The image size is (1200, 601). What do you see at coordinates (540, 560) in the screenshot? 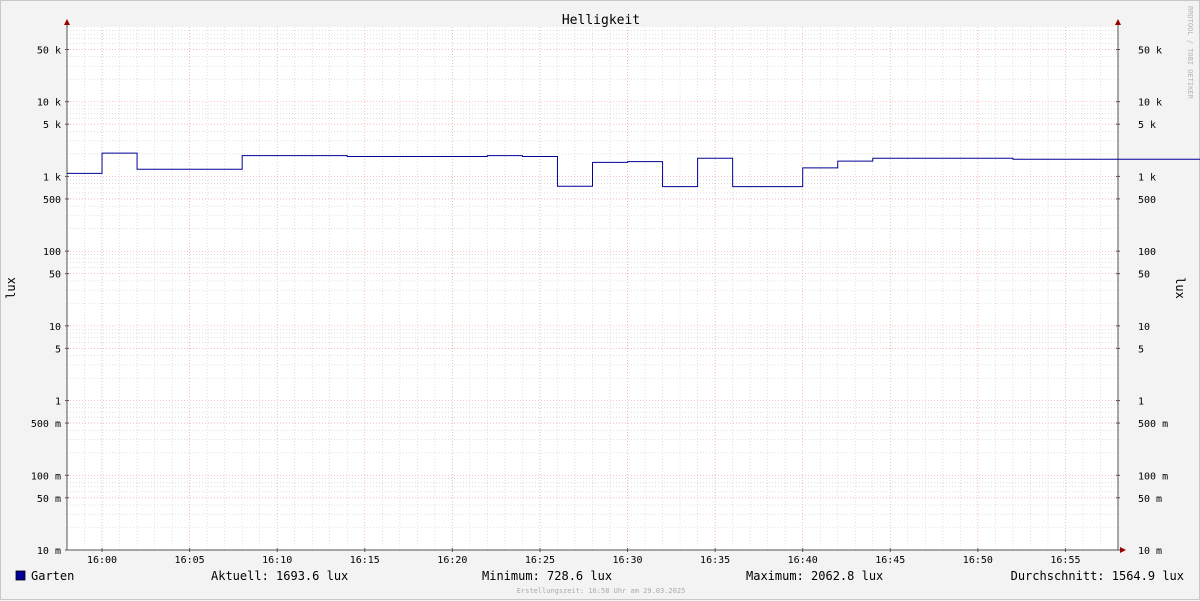
I see `x-tick-label: 16:25` at bounding box center [540, 560].